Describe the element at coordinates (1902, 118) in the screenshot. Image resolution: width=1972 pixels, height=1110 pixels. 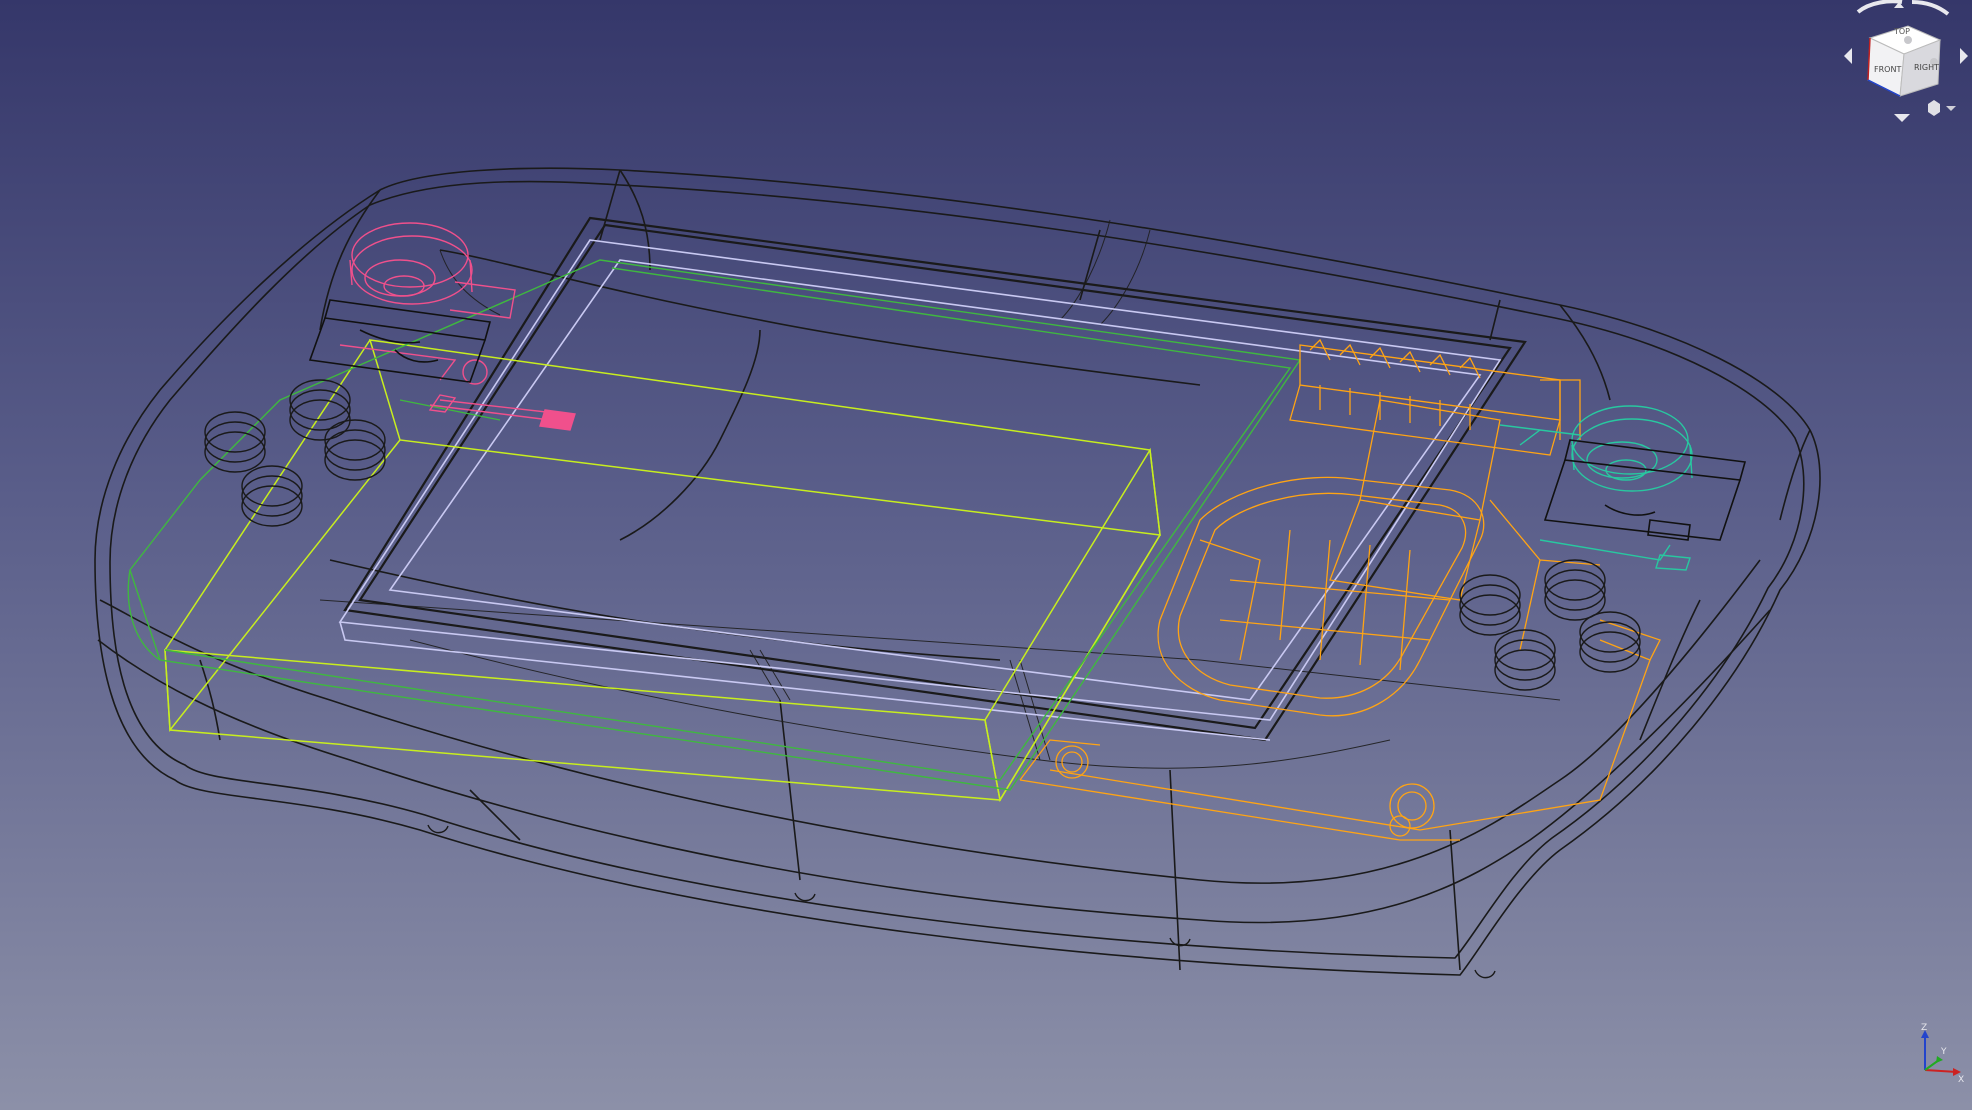
I see `arrow-down-icon` at that location.